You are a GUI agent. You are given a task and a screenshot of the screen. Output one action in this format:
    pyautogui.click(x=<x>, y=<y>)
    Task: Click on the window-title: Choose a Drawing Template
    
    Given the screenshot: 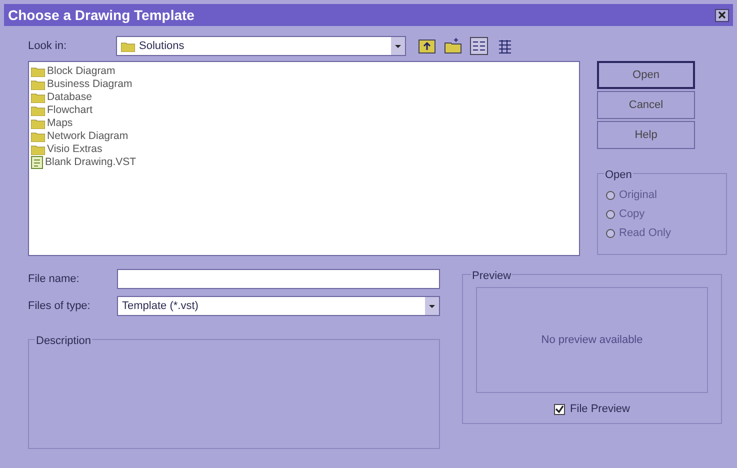 What is the action you would take?
    pyautogui.click(x=101, y=15)
    